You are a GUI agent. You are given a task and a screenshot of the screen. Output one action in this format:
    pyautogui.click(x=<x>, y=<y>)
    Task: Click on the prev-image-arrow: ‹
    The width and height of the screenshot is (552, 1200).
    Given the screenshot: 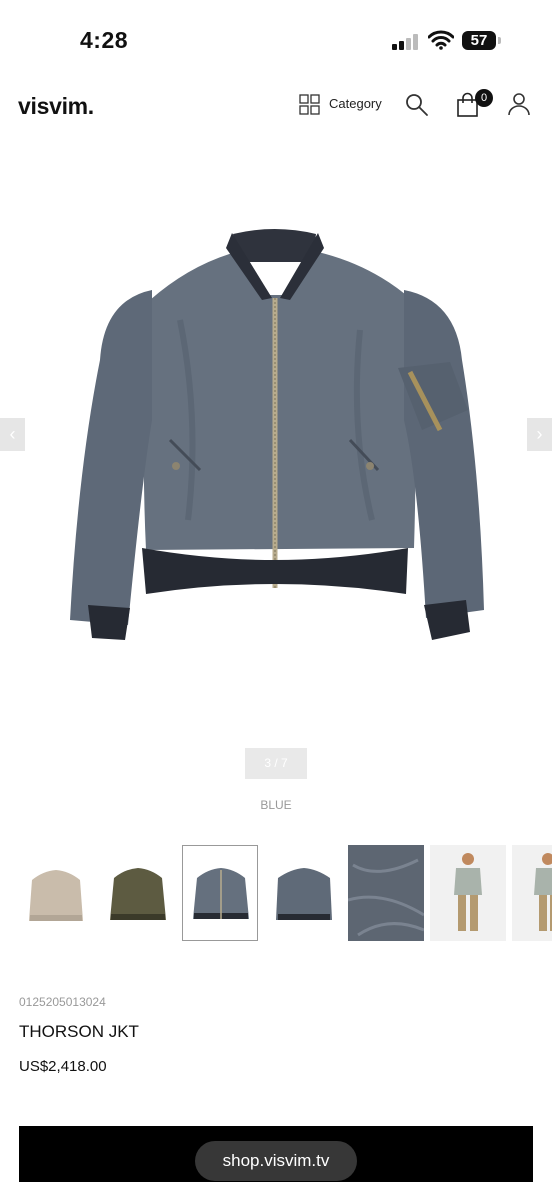 What is the action you would take?
    pyautogui.click(x=12, y=434)
    